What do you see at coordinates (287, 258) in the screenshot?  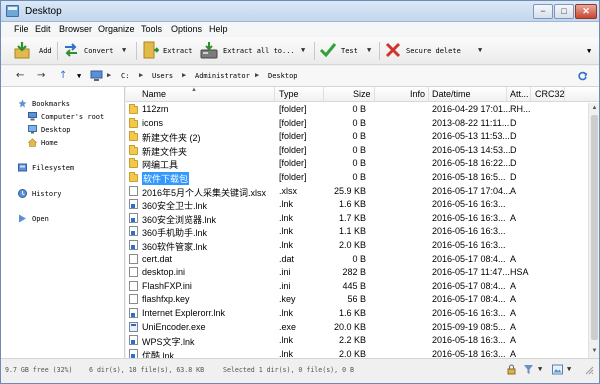 I see `file-type: .dat` at bounding box center [287, 258].